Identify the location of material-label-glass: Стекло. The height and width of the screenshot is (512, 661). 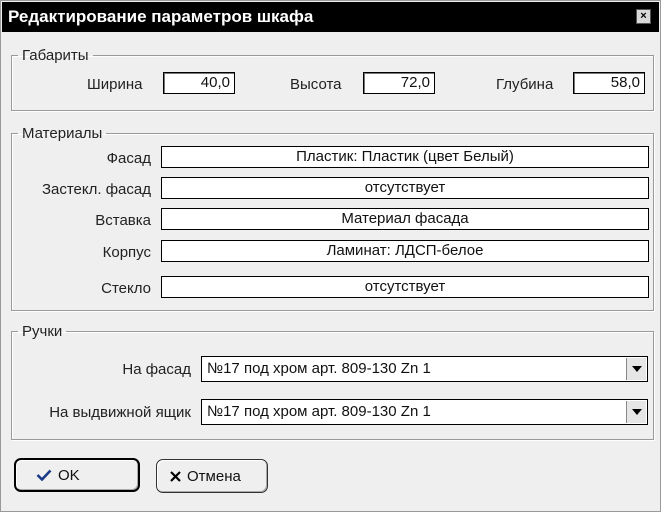
(126, 288).